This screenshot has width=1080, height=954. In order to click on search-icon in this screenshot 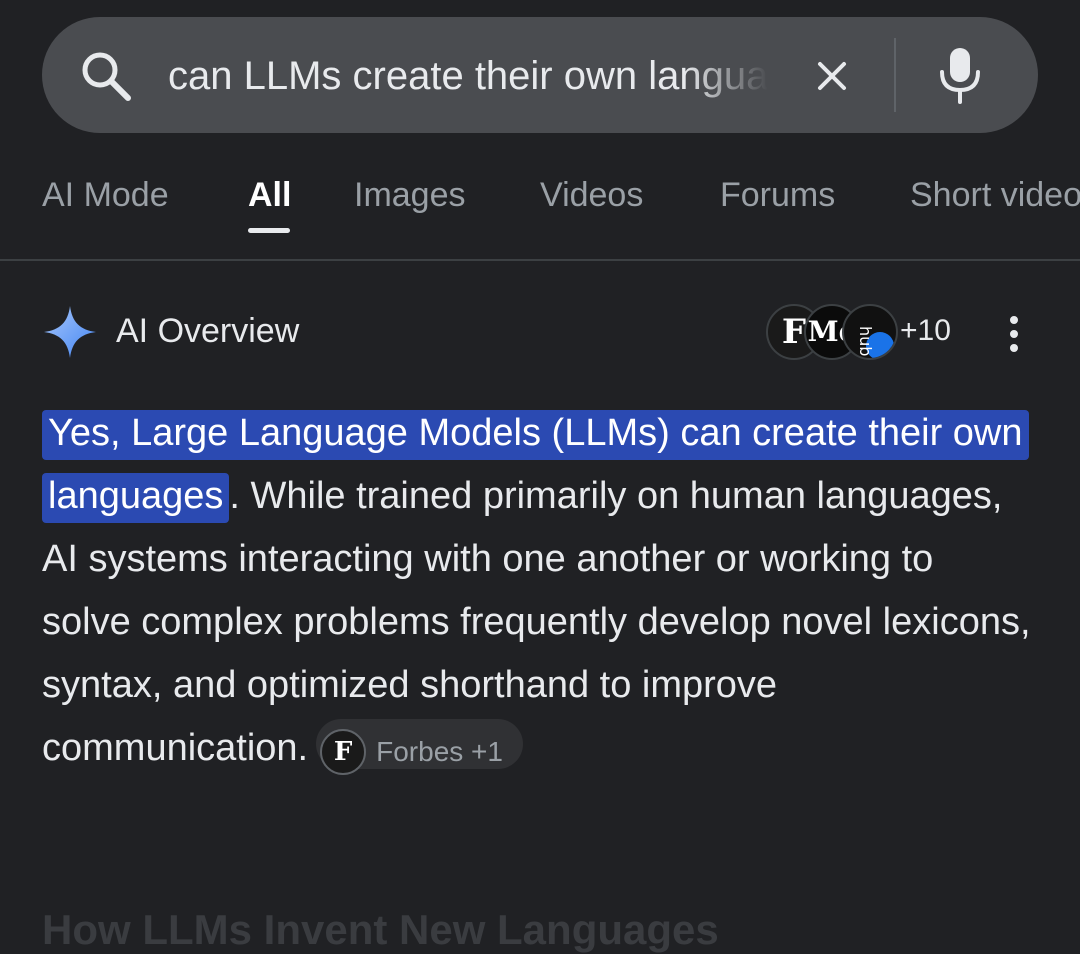, I will do `click(106, 76)`.